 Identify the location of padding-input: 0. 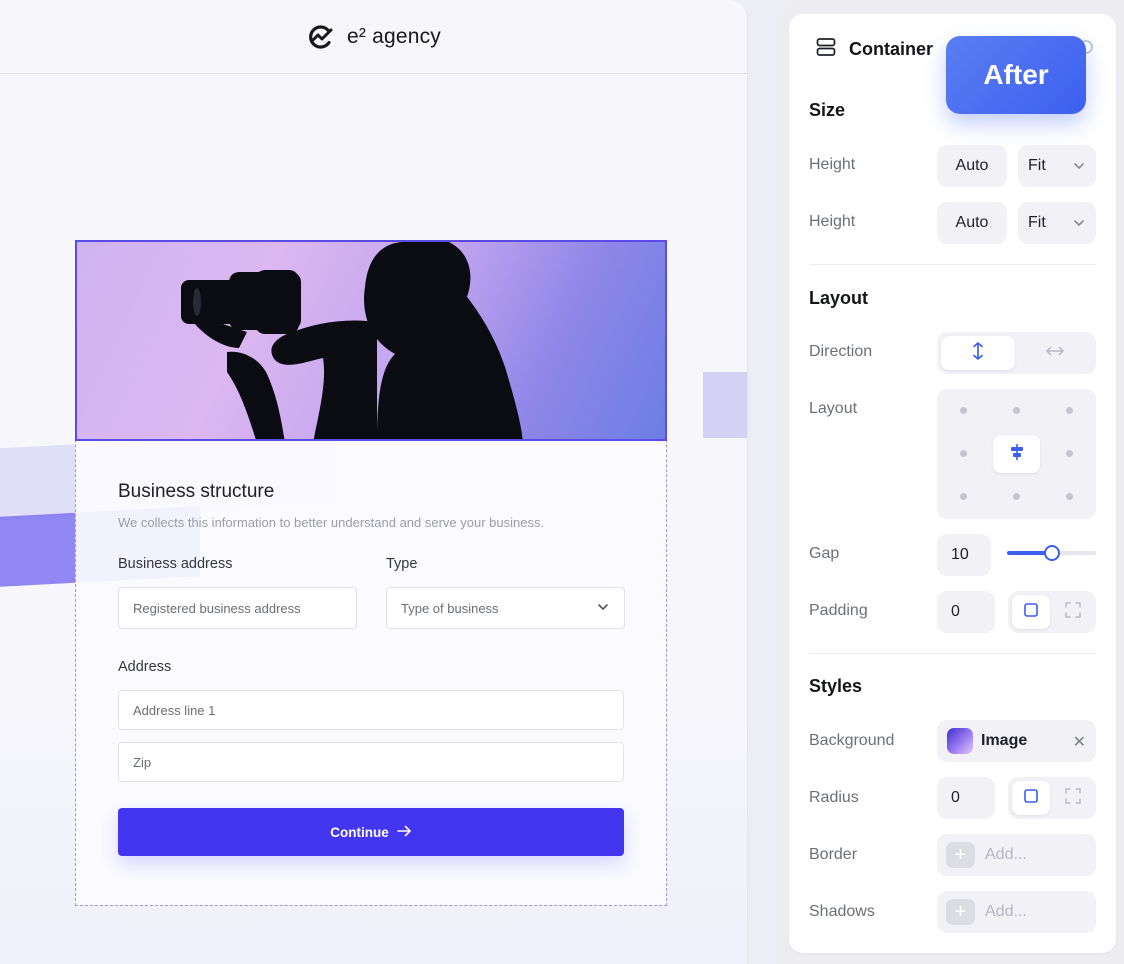
(966, 612).